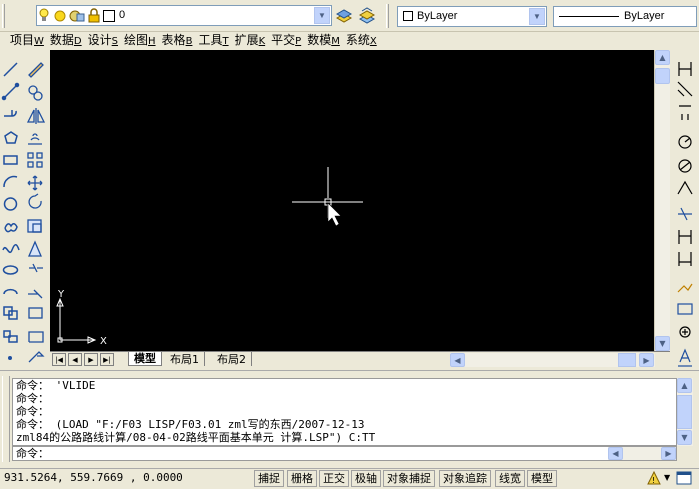 Image resolution: width=699 pixels, height=489 pixels. What do you see at coordinates (76, 320) in the screenshot?
I see `ucs-icon` at bounding box center [76, 320].